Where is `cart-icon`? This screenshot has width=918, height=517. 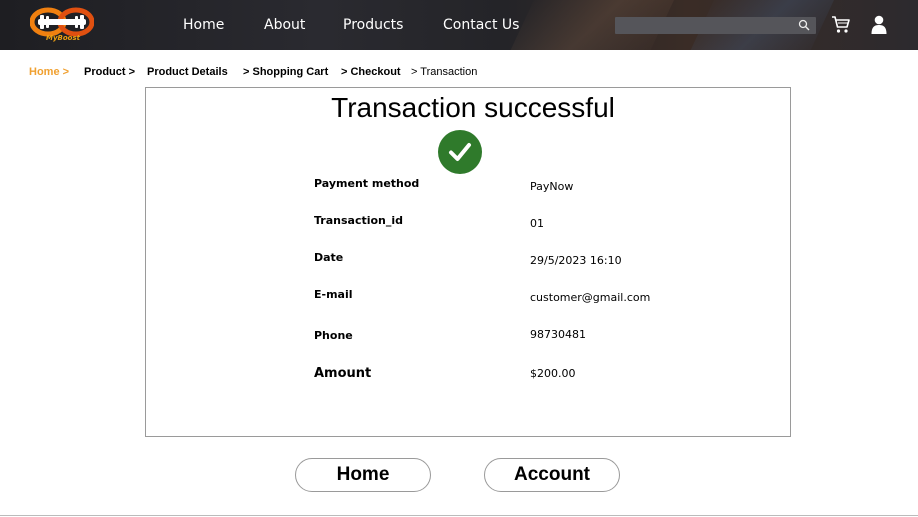 cart-icon is located at coordinates (841, 24).